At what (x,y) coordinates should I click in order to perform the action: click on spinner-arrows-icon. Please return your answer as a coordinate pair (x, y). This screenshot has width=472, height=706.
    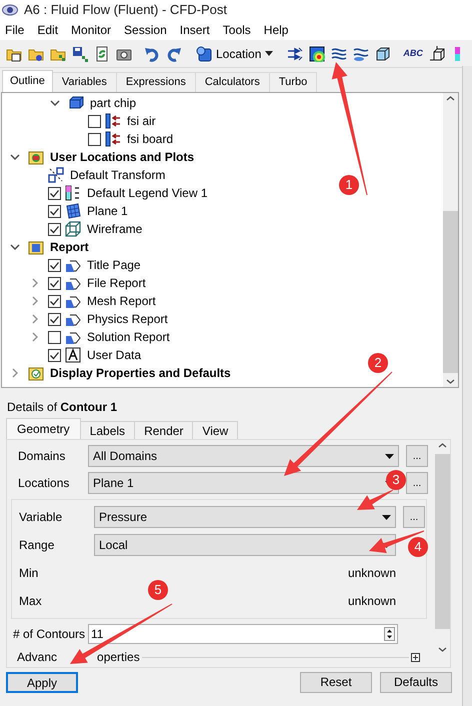
    Looking at the image, I should click on (389, 634).